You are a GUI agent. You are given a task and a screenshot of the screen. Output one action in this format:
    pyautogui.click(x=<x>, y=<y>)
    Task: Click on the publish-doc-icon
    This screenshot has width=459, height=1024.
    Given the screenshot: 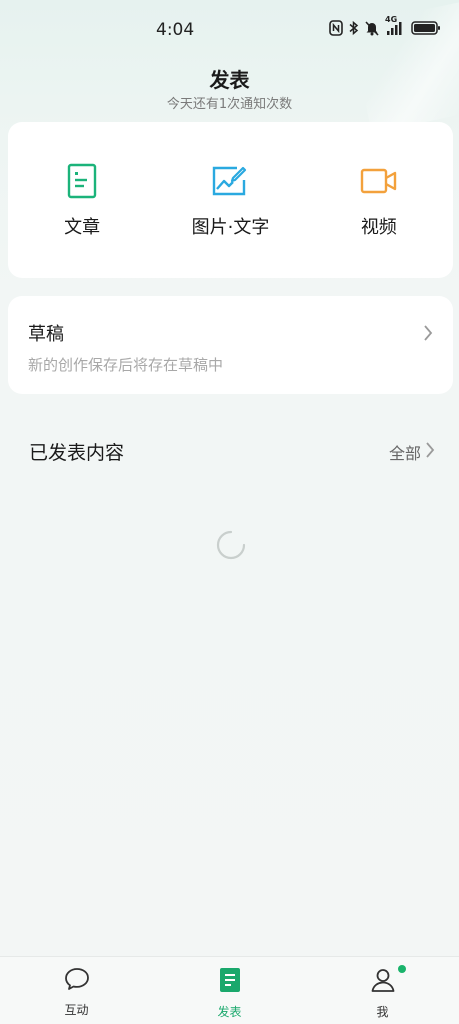 What is the action you would take?
    pyautogui.click(x=230, y=982)
    